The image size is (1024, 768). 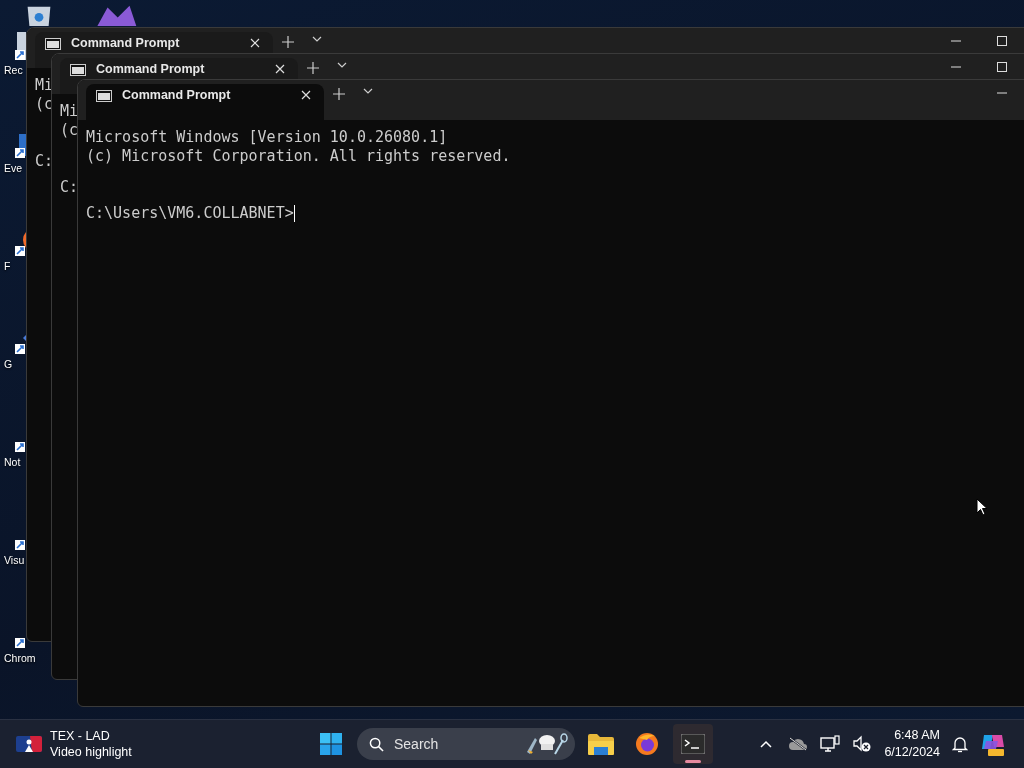 What do you see at coordinates (29, 744) in the screenshot?
I see `baseball-logo-icon` at bounding box center [29, 744].